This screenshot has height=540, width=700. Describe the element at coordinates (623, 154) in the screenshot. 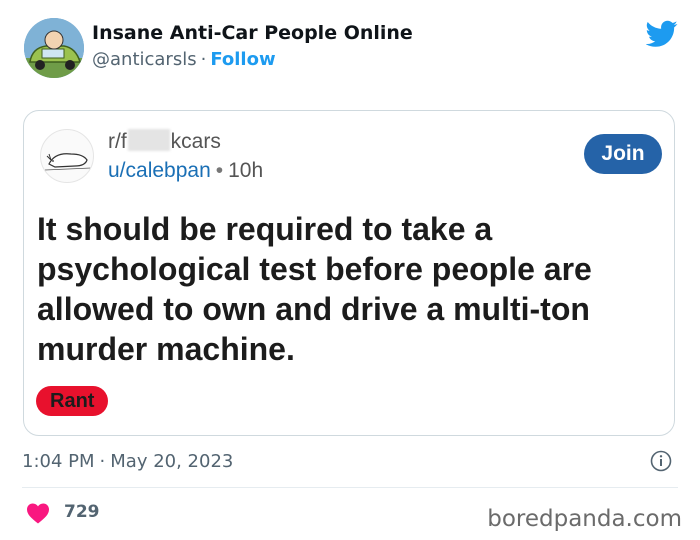

I see `join-button: Join` at that location.